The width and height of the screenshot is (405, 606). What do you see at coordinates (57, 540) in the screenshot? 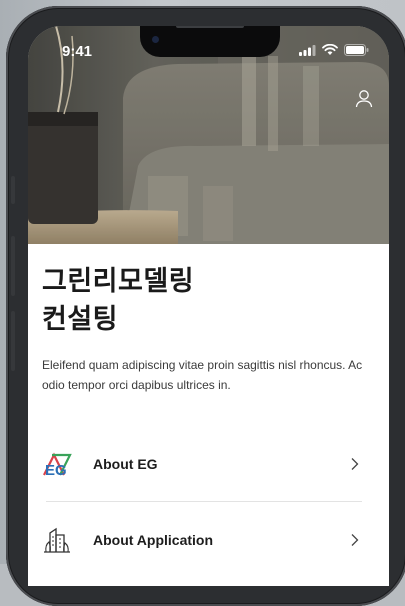
I see `building-icon` at bounding box center [57, 540].